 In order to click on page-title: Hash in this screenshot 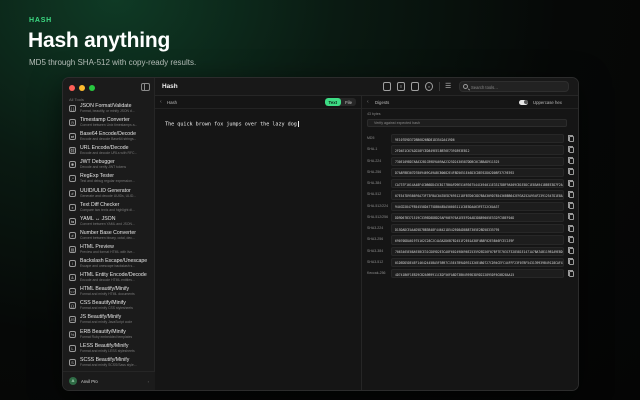, I will do `click(170, 86)`.